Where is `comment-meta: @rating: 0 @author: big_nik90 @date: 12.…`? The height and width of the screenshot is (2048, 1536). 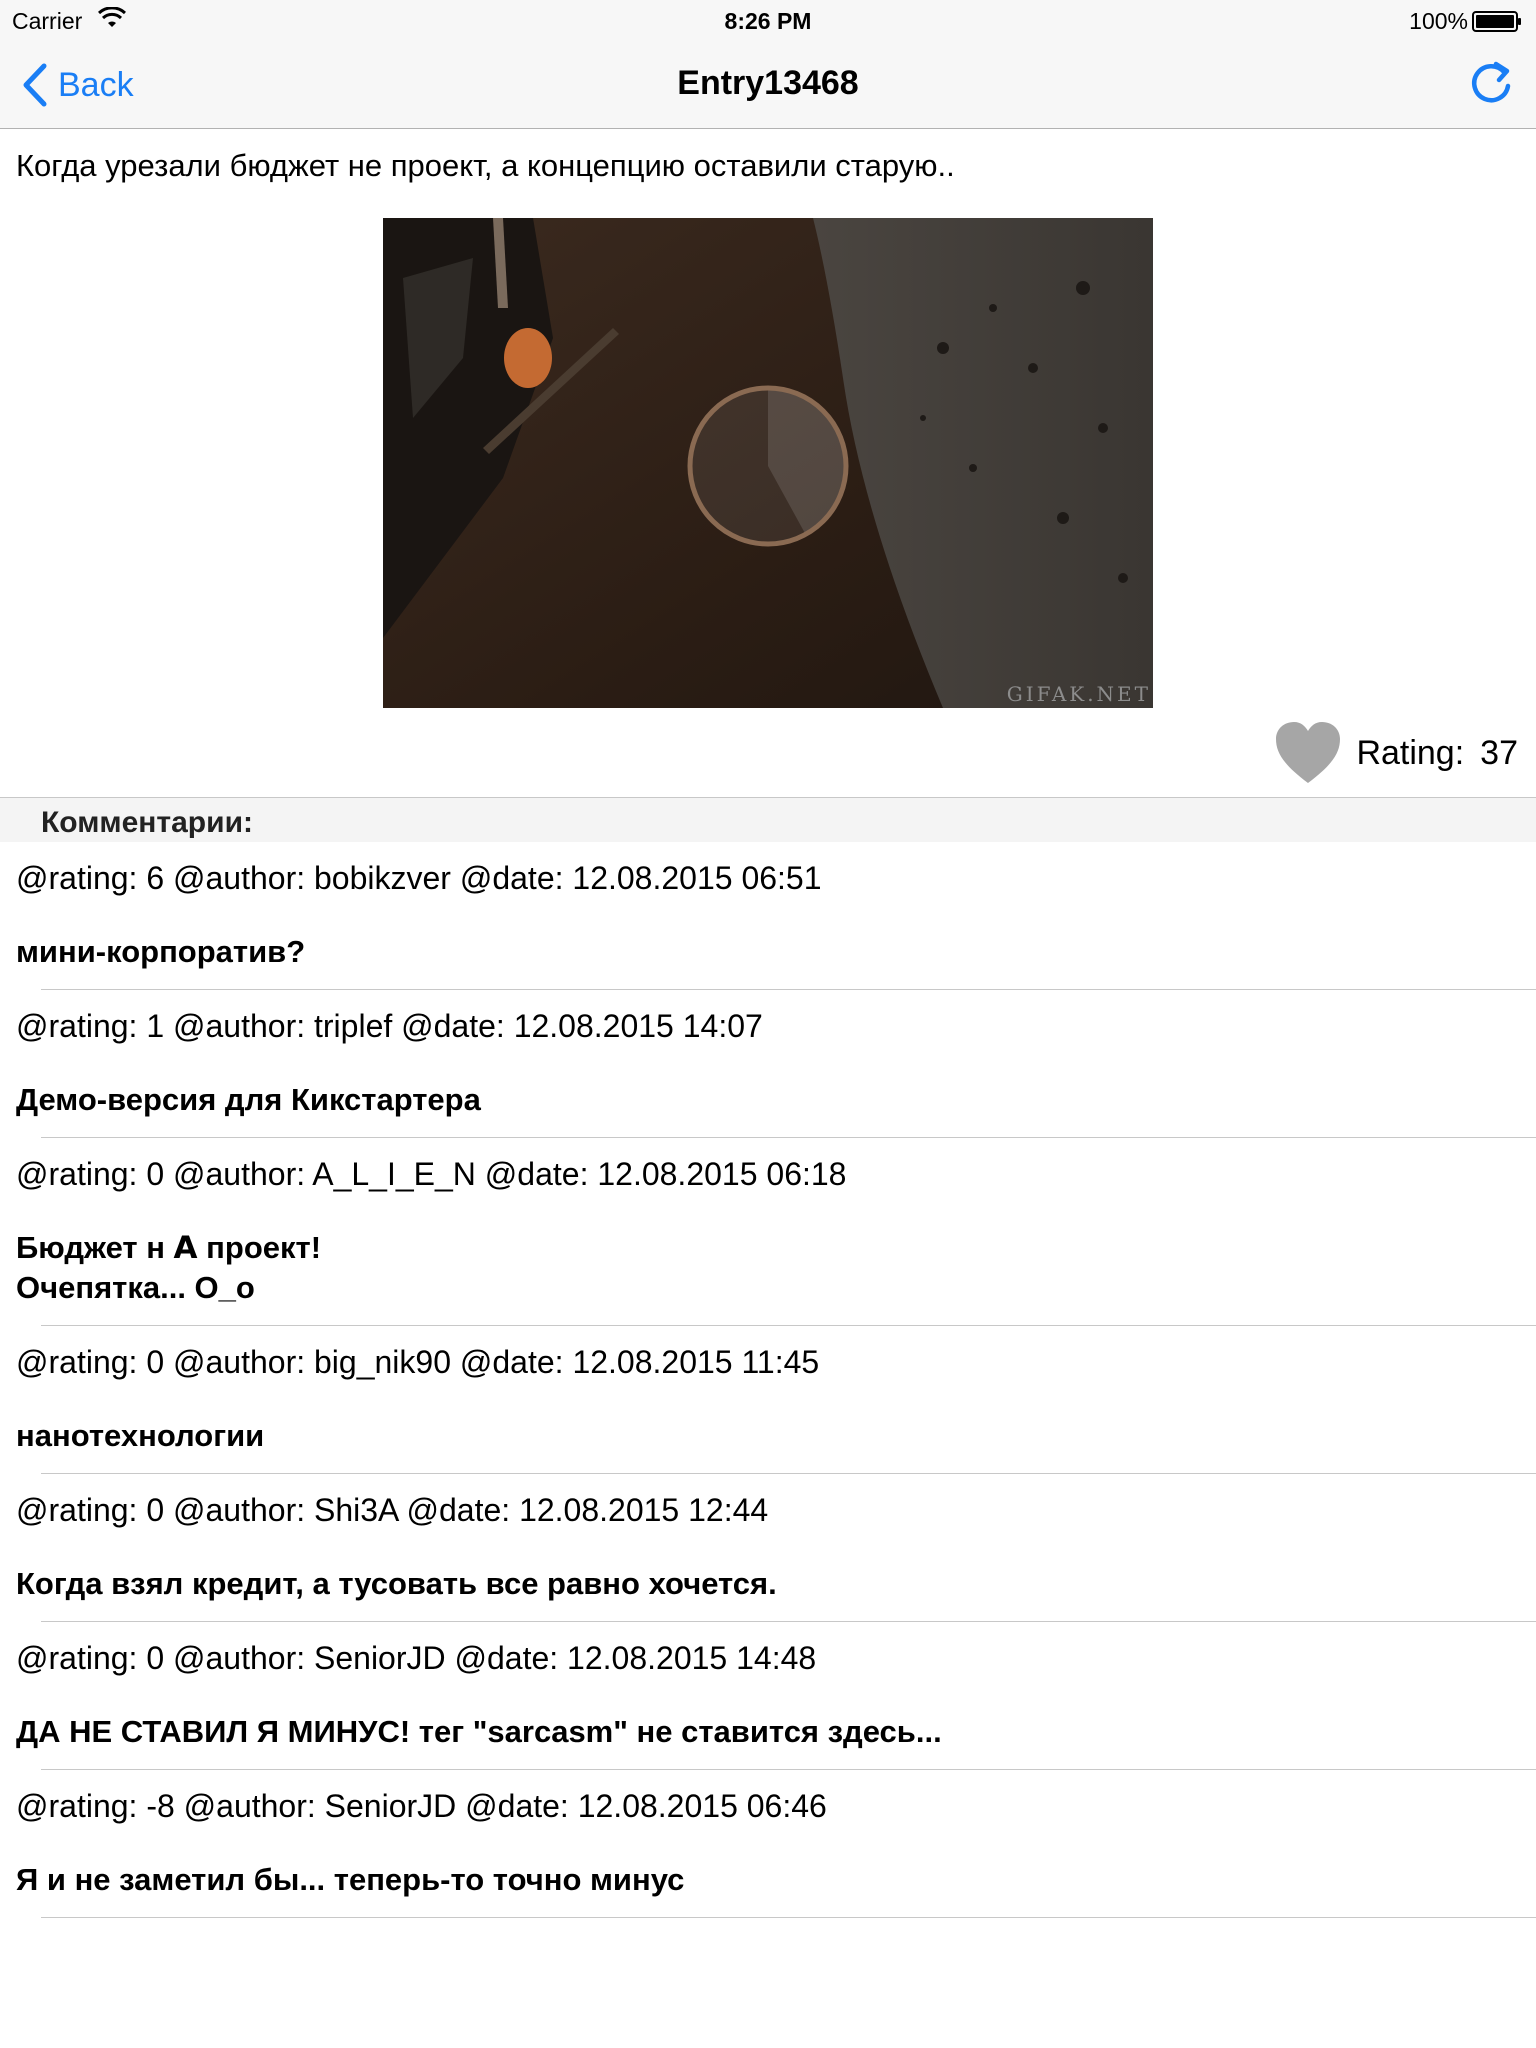
comment-meta: @rating: 0 @author: big_nik90 @date: 12.… is located at coordinates (418, 1362).